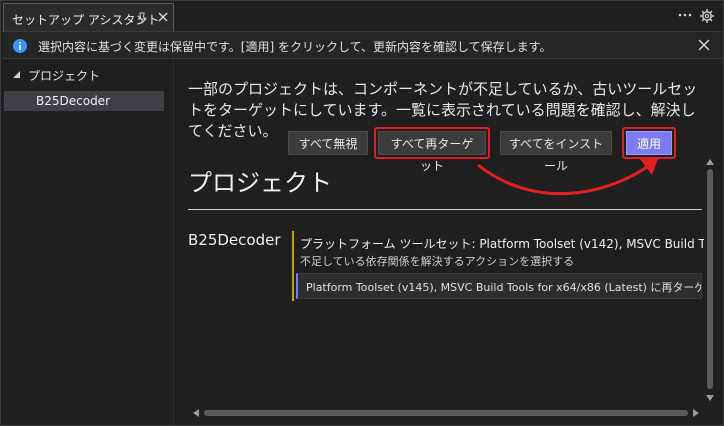 The height and width of the screenshot is (426, 724). I want to click on sidebar-item-b25decoder: B25Decoder, so click(84, 101).